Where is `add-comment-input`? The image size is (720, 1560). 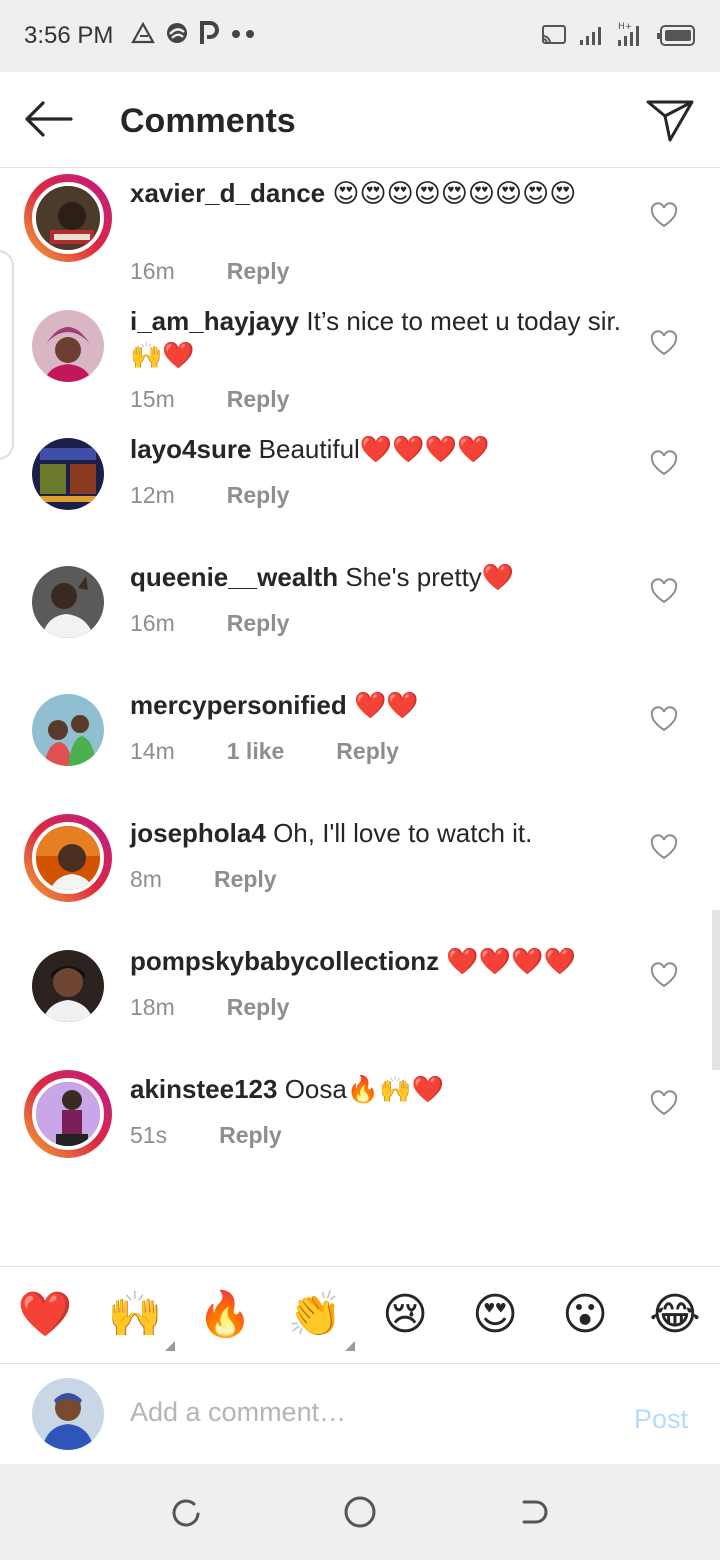 add-comment-input is located at coordinates (360, 1412).